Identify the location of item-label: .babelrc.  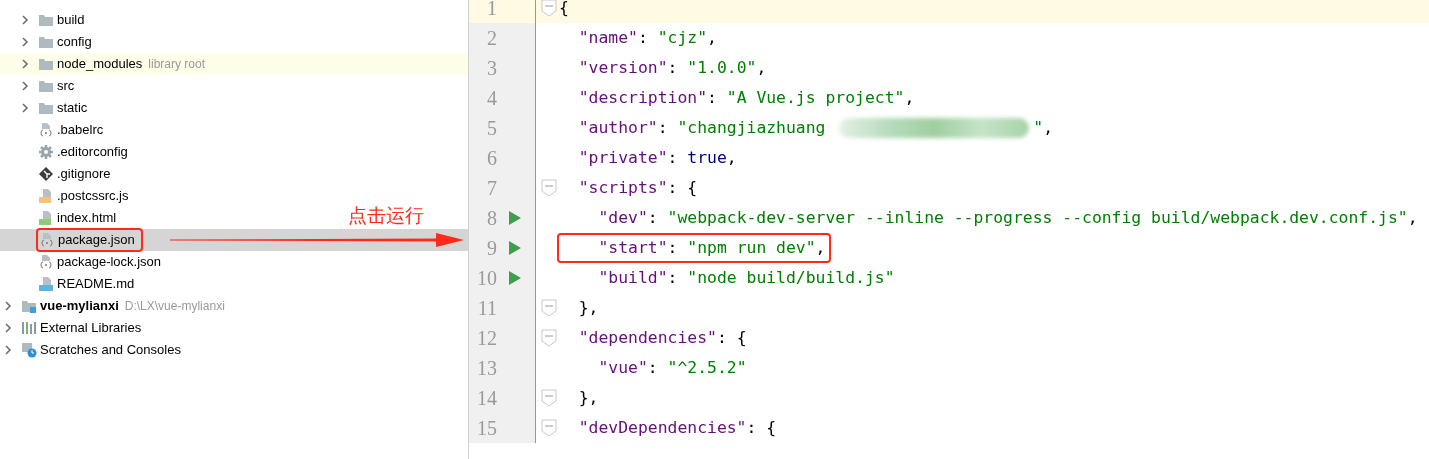
(80, 130).